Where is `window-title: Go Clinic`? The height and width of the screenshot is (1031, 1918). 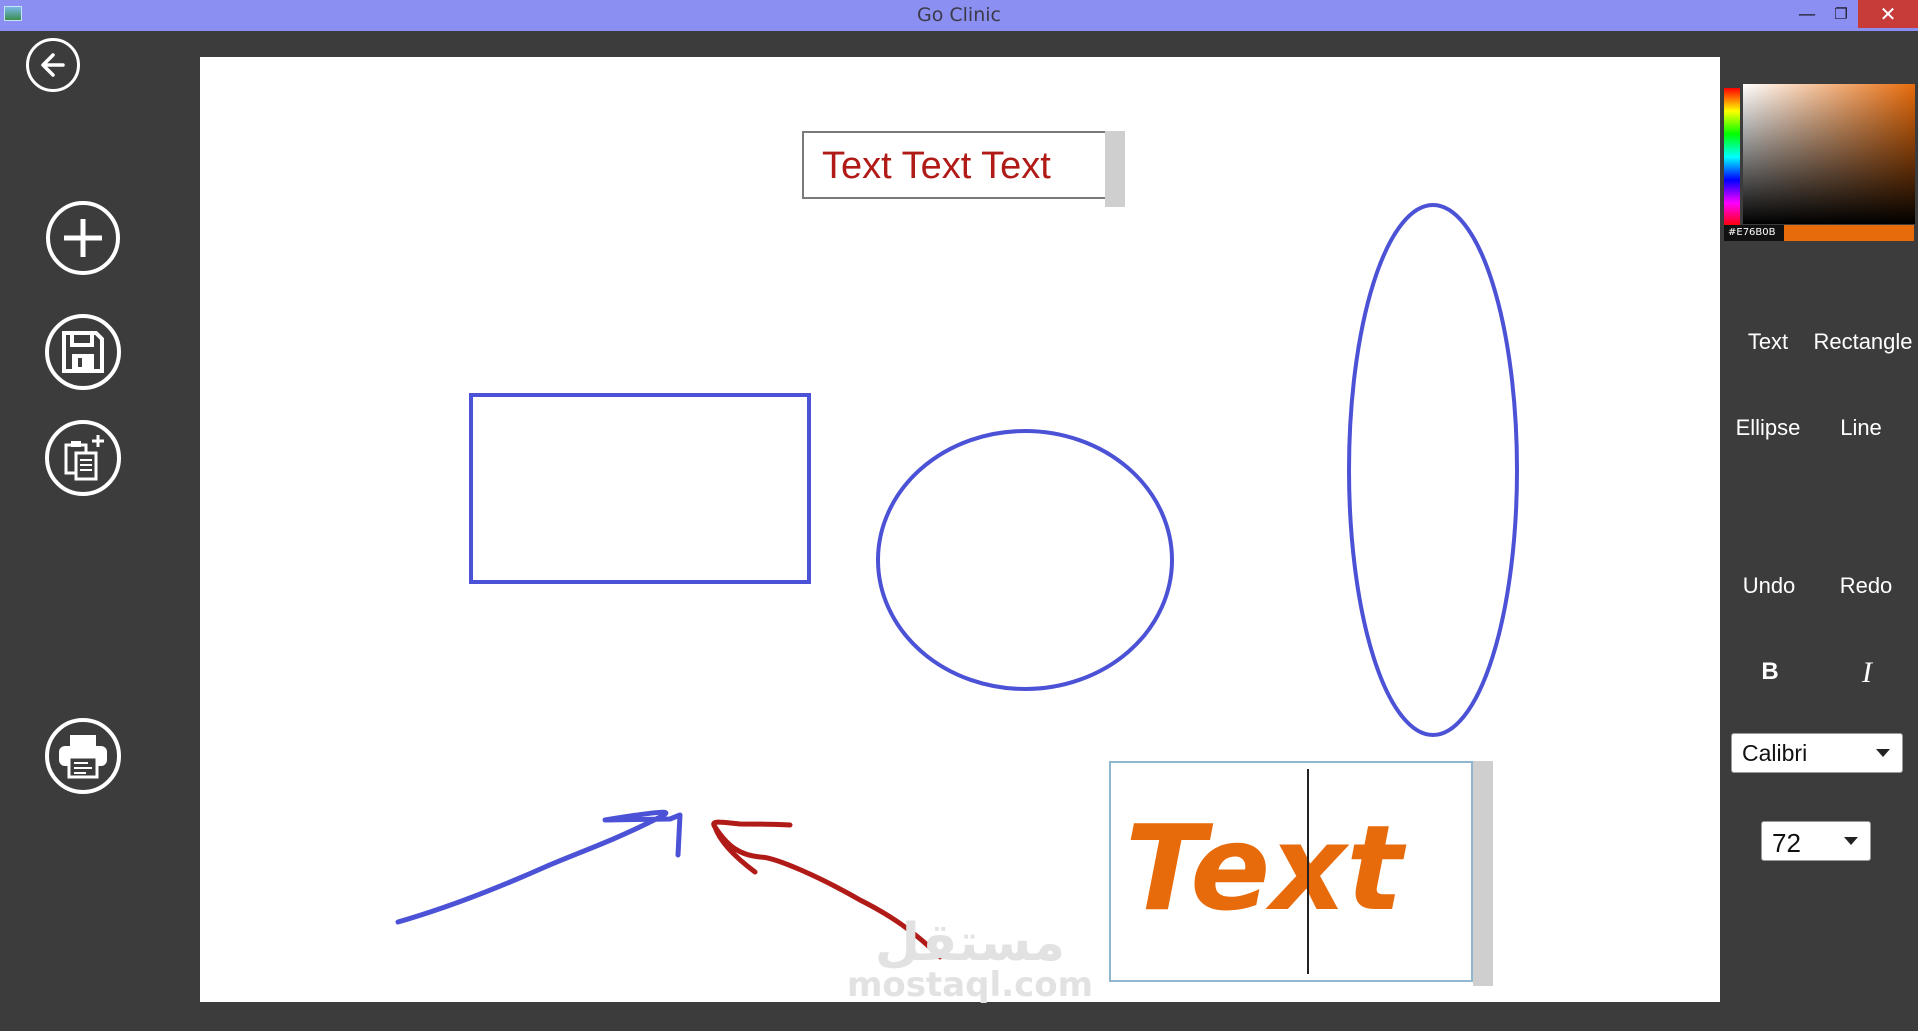
window-title: Go Clinic is located at coordinates (959, 15).